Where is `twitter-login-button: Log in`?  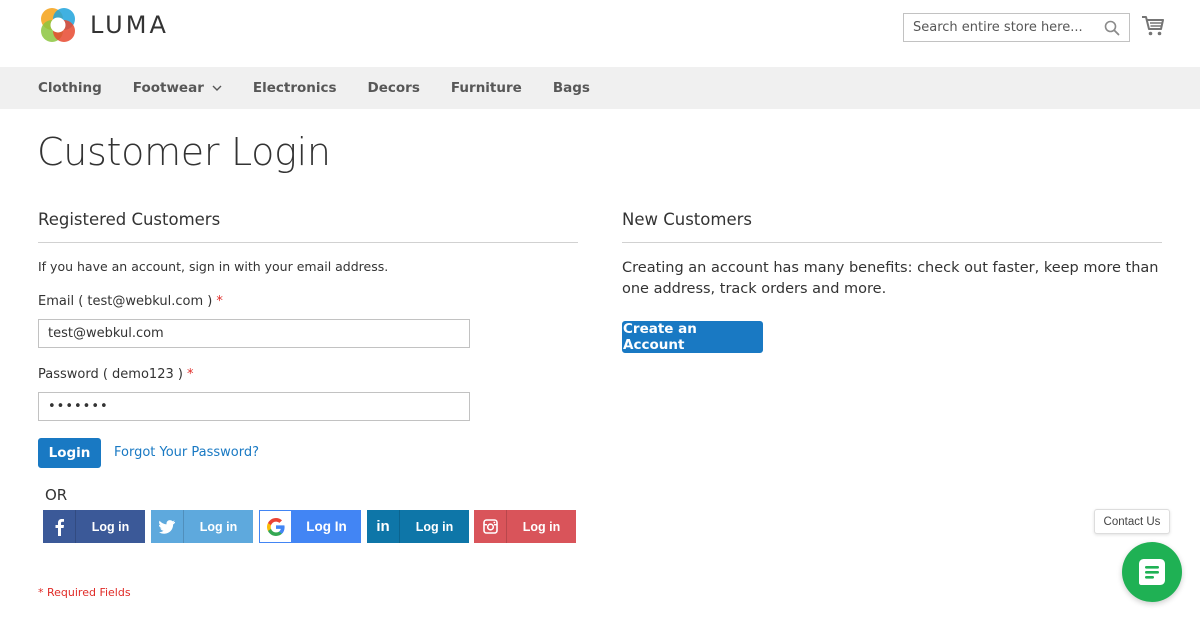 twitter-login-button: Log in is located at coordinates (202, 526).